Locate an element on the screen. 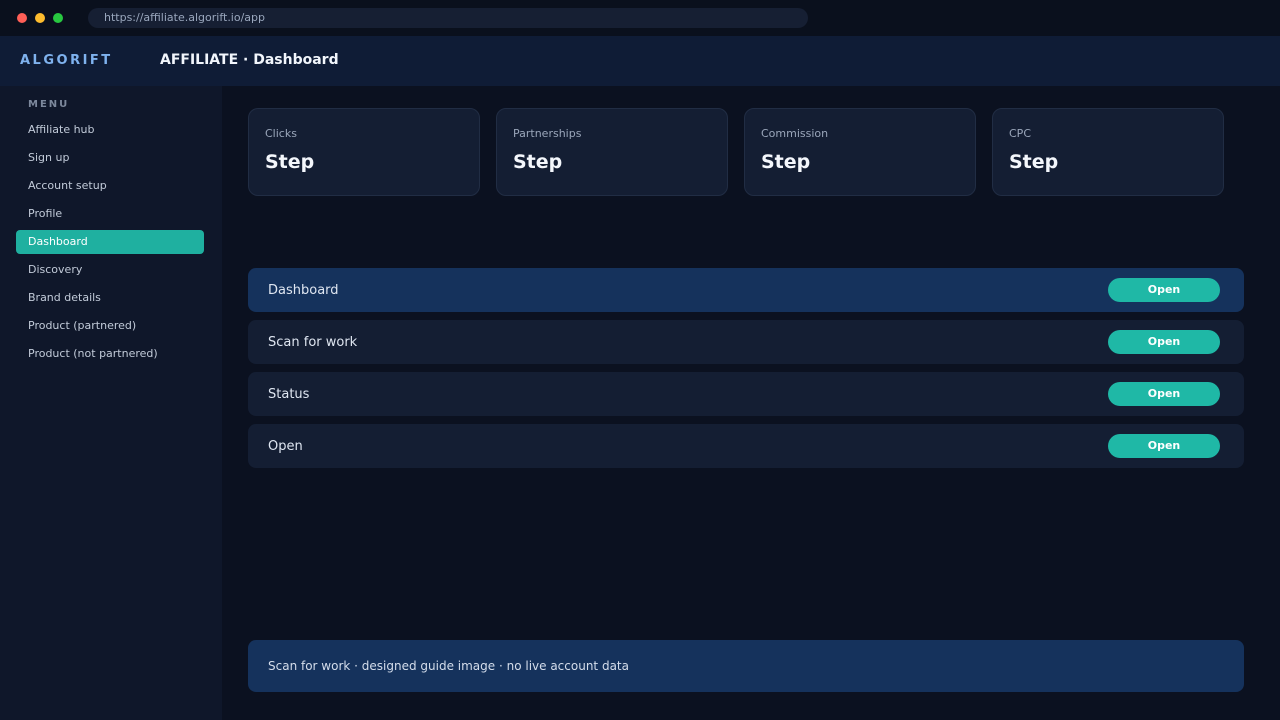 Image resolution: width=1280 pixels, height=720 pixels. stat-card-clicks: Clicks Step is located at coordinates (364, 152).